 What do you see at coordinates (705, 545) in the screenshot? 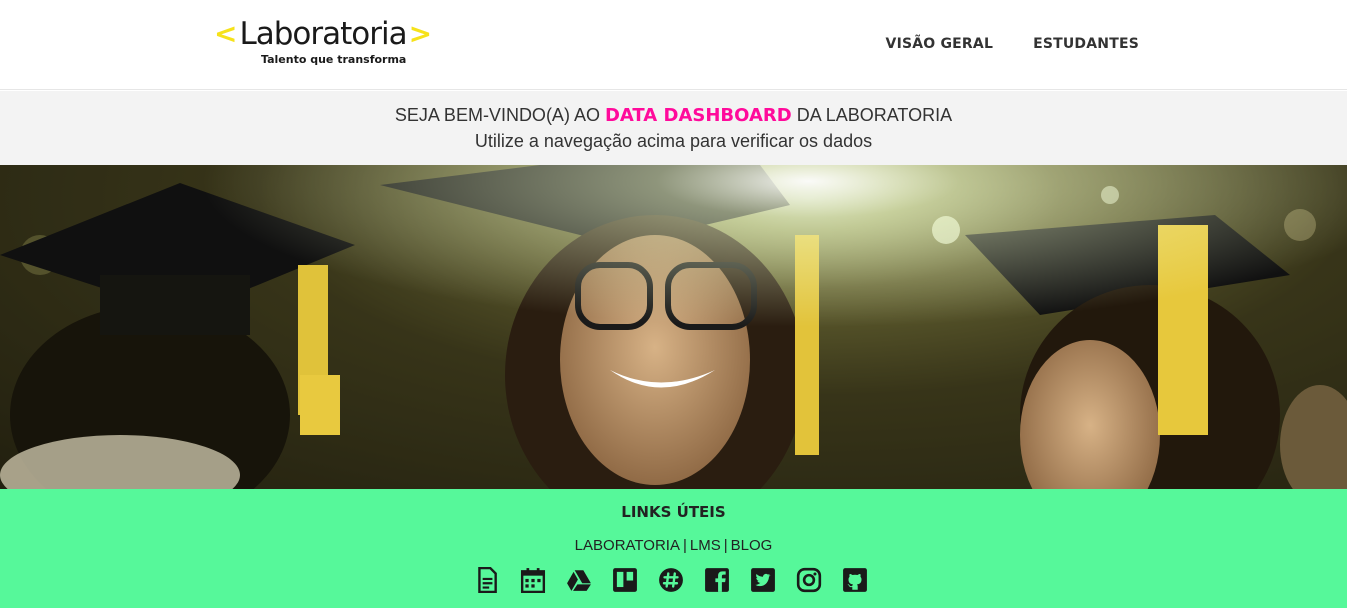
I see `footer-link-lms: LMS` at bounding box center [705, 545].